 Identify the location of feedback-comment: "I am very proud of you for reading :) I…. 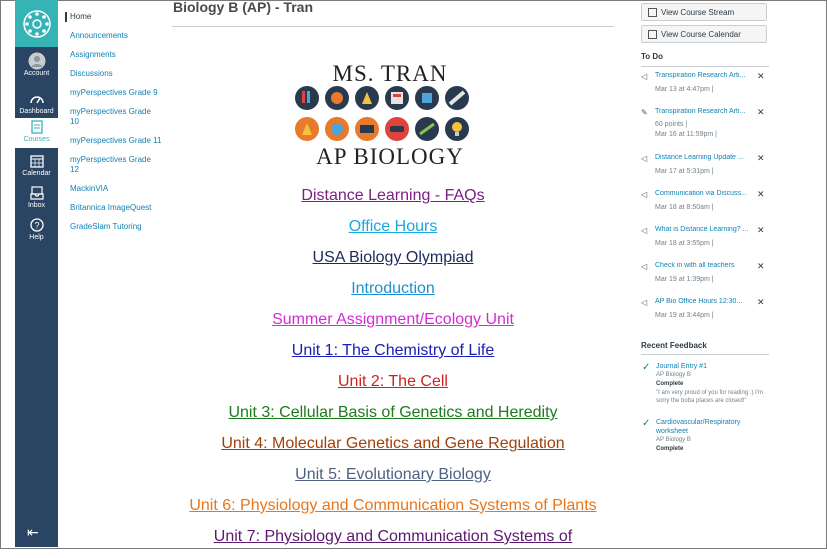
(709, 397).